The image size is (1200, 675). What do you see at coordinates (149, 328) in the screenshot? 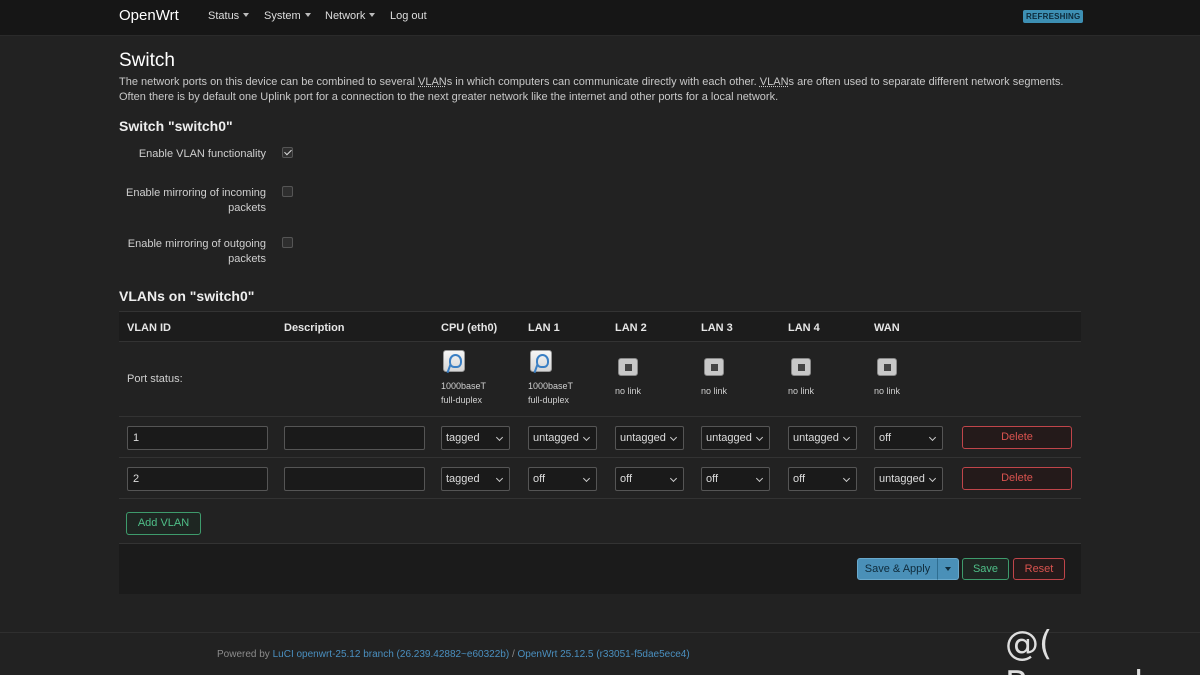
I see `col-vlan-id: VLAN ID` at bounding box center [149, 328].